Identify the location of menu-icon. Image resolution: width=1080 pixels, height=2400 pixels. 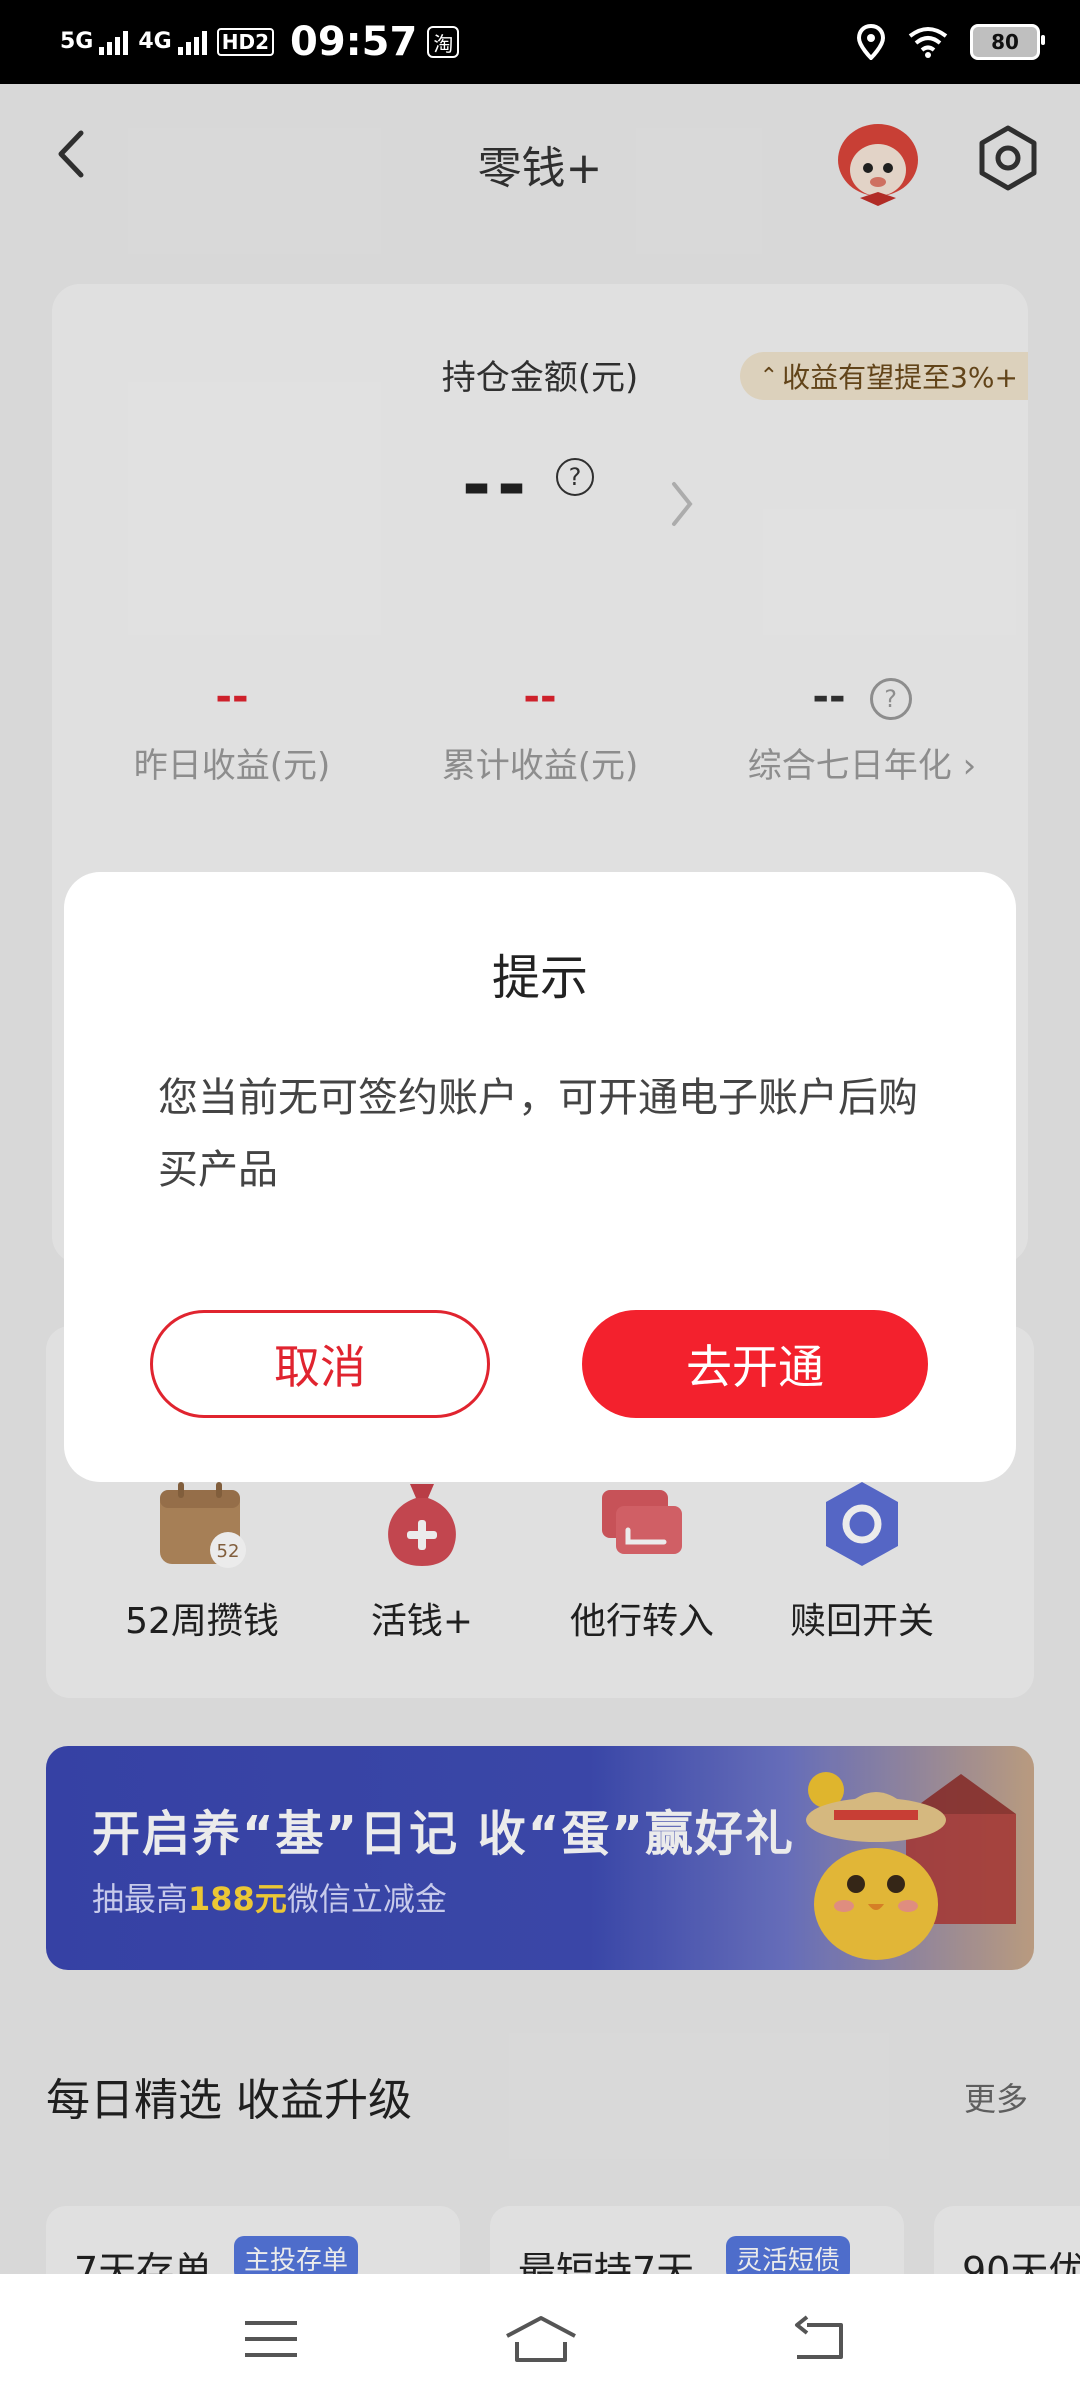
(271, 2339).